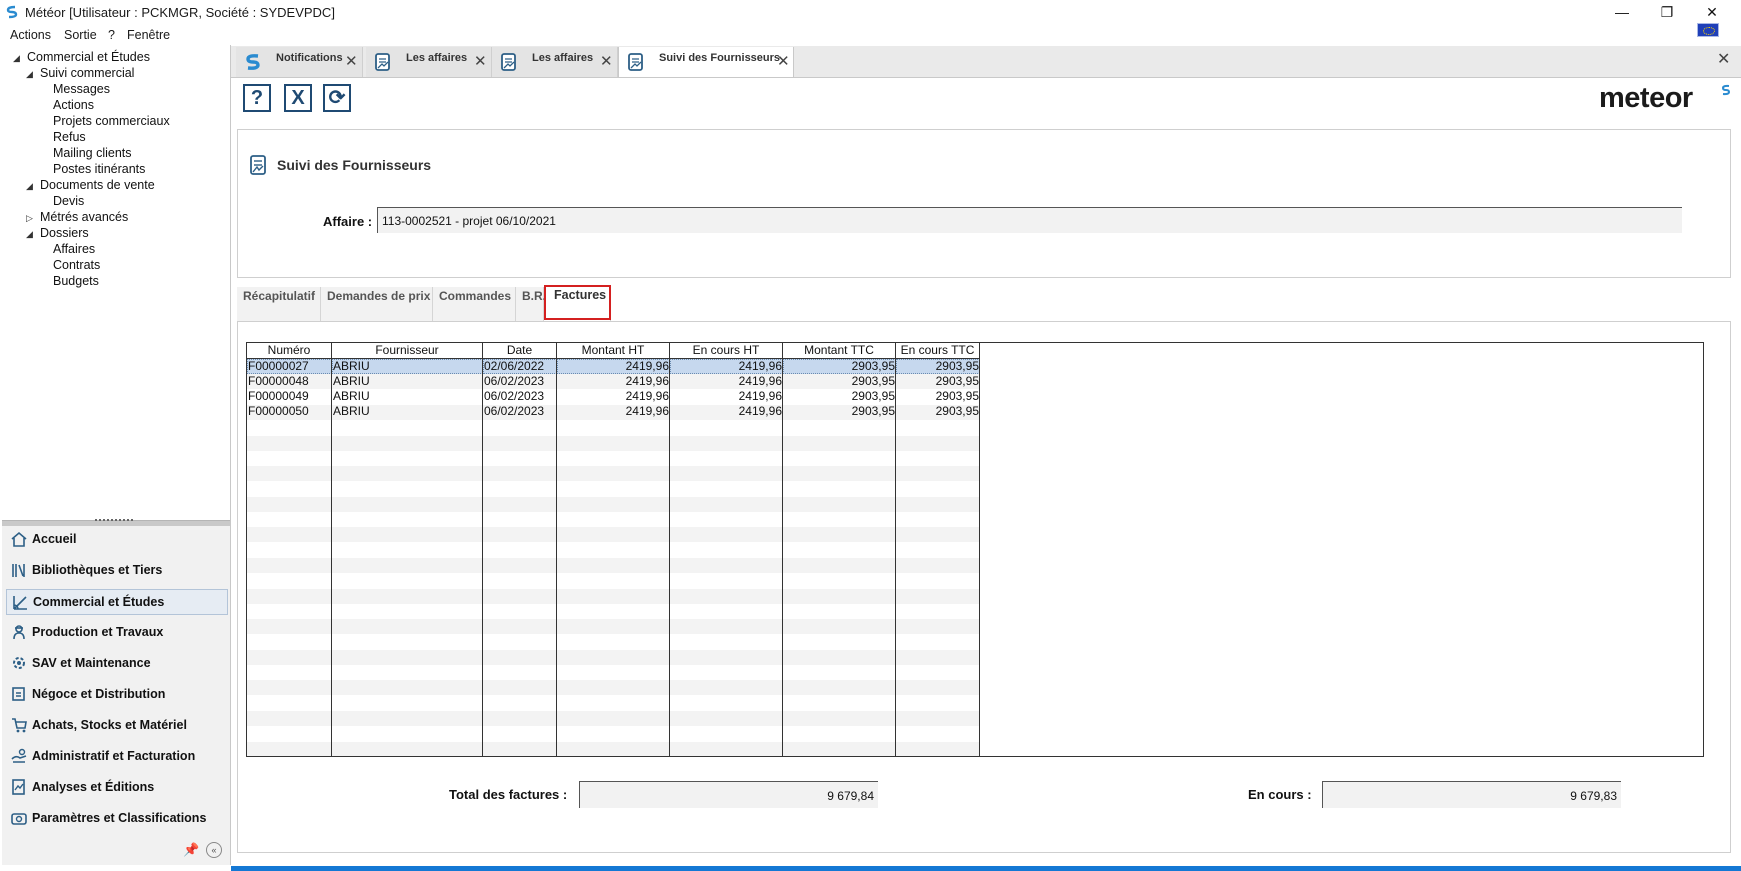 The width and height of the screenshot is (1741, 871). Describe the element at coordinates (114, 522) in the screenshot. I see `splitter-grip` at that location.